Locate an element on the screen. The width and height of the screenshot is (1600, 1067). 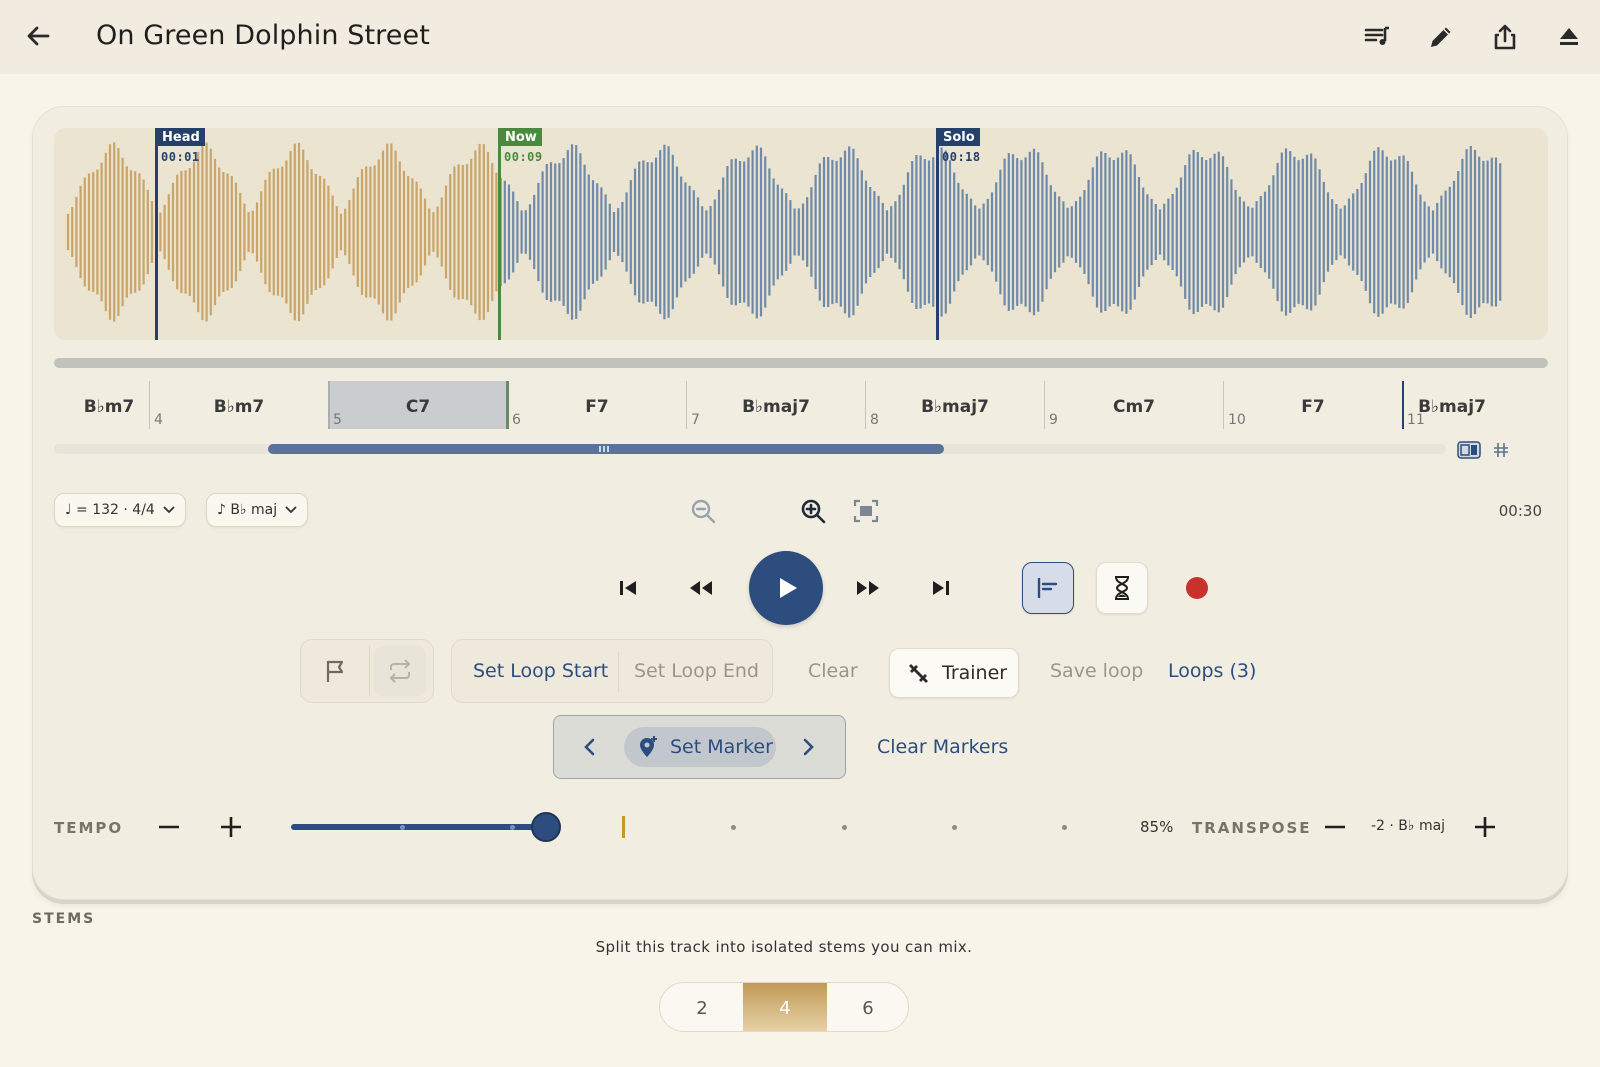
marker-time-head: 00:01 is located at coordinates (180, 157).